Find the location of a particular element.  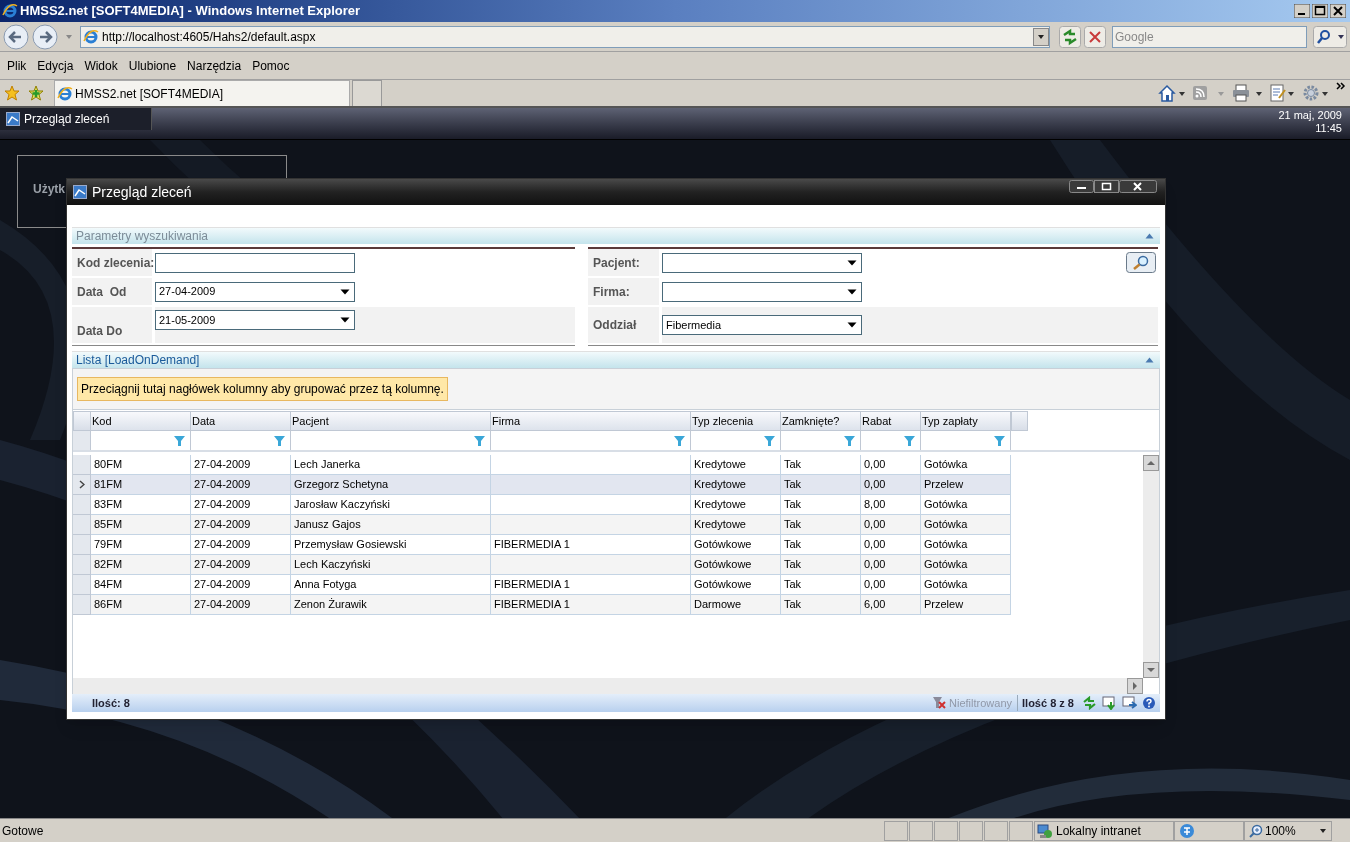

table-cell: 27-04-2009 is located at coordinates (241, 565).